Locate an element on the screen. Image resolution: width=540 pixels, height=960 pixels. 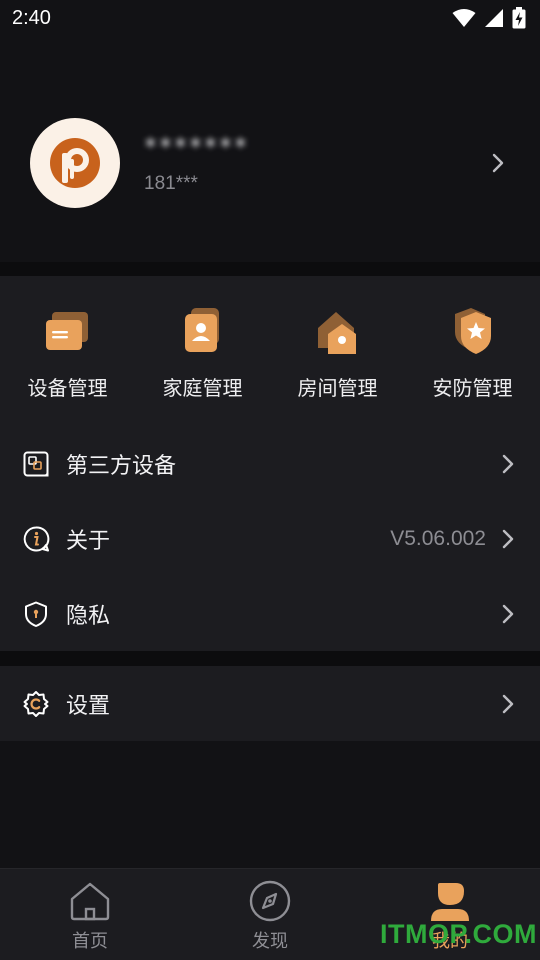
settings-gear-icon is located at coordinates (36, 703).